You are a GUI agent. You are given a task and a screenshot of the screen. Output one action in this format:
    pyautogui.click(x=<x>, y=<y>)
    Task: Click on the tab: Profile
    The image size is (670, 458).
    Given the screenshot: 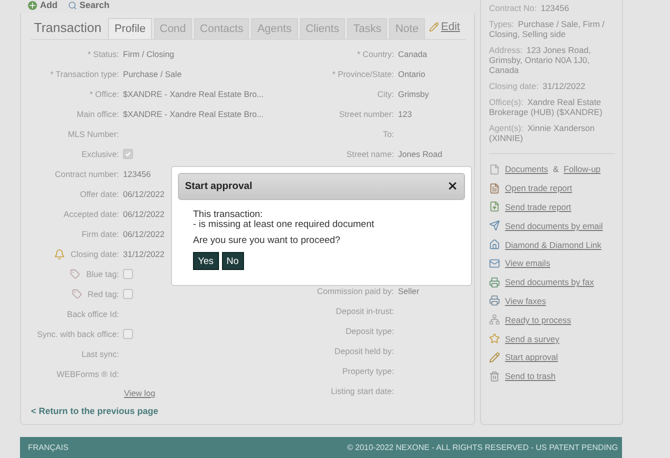 What is the action you would take?
    pyautogui.click(x=130, y=28)
    